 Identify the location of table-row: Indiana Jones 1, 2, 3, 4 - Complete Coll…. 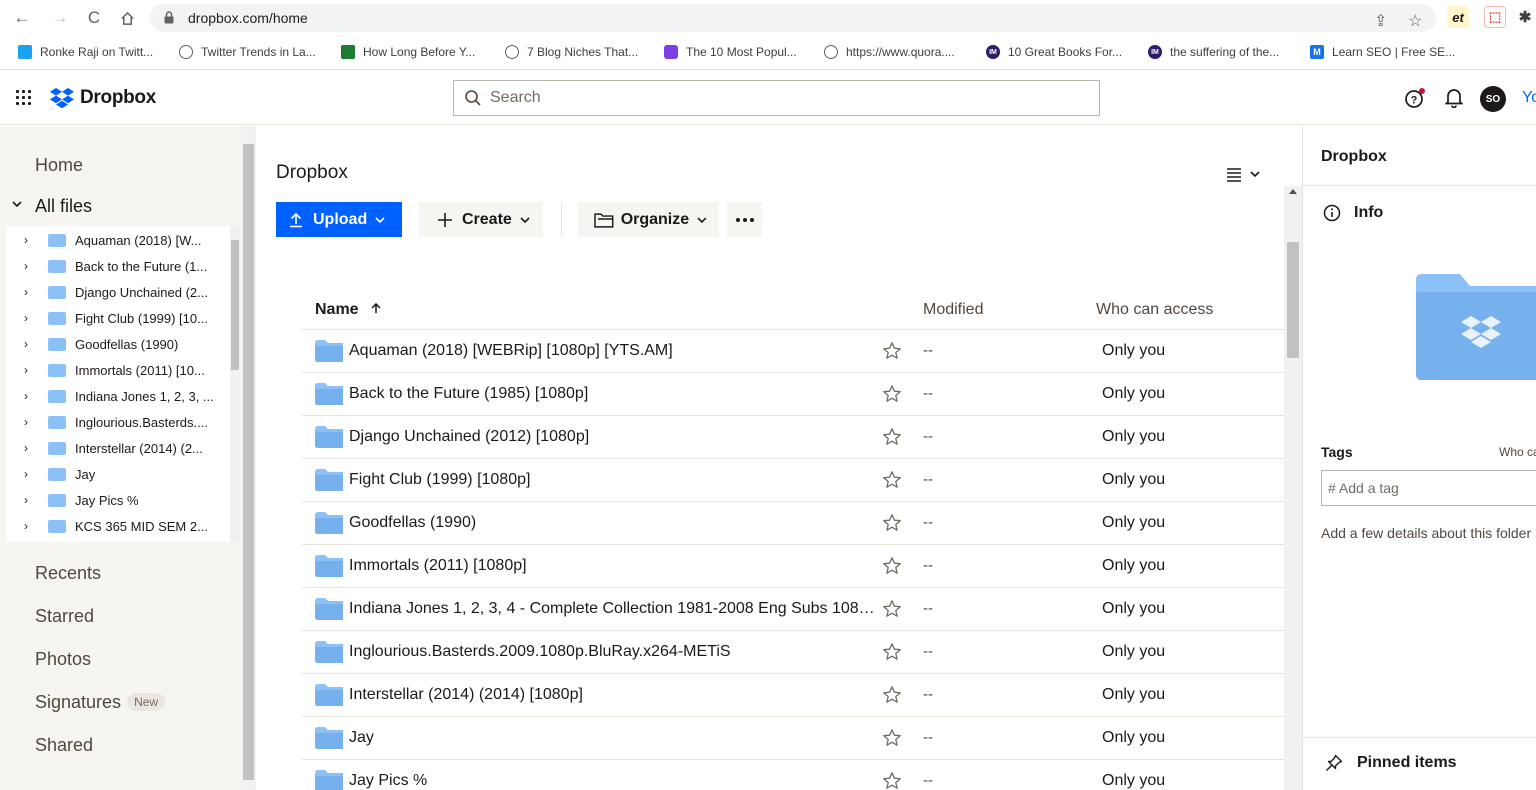
(793, 609).